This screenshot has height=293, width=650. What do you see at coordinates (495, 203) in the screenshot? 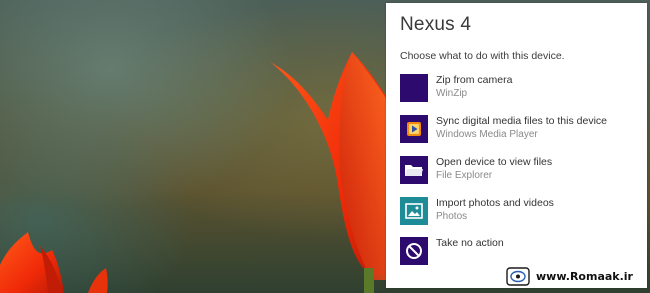
I see `option-label: Import photos and videos` at bounding box center [495, 203].